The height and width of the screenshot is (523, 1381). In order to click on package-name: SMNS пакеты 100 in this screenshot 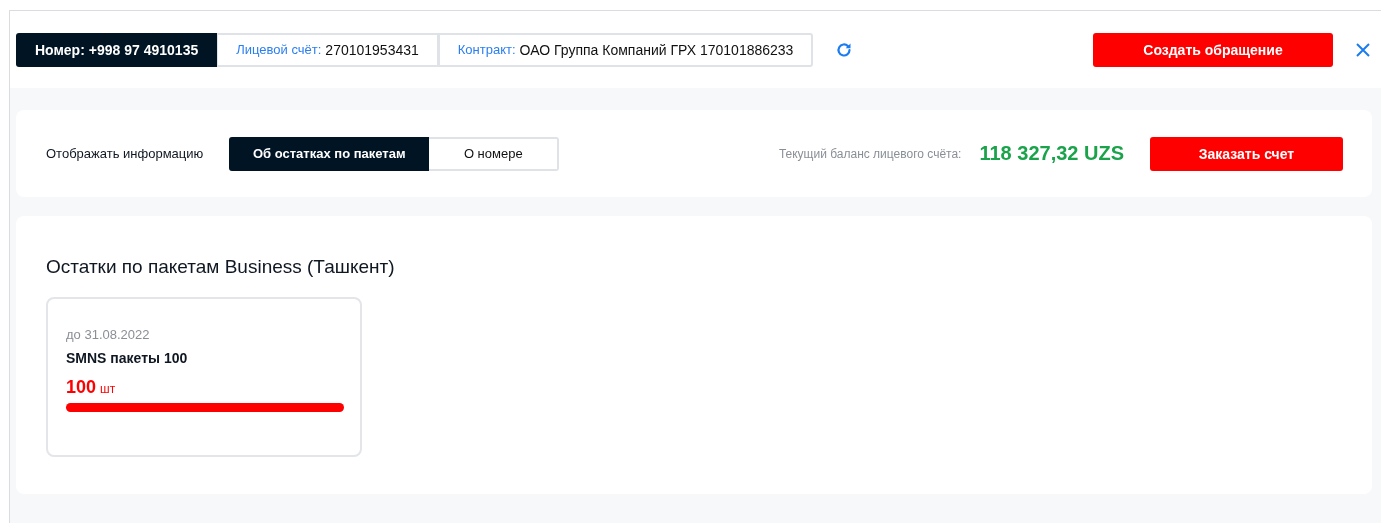, I will do `click(127, 358)`.